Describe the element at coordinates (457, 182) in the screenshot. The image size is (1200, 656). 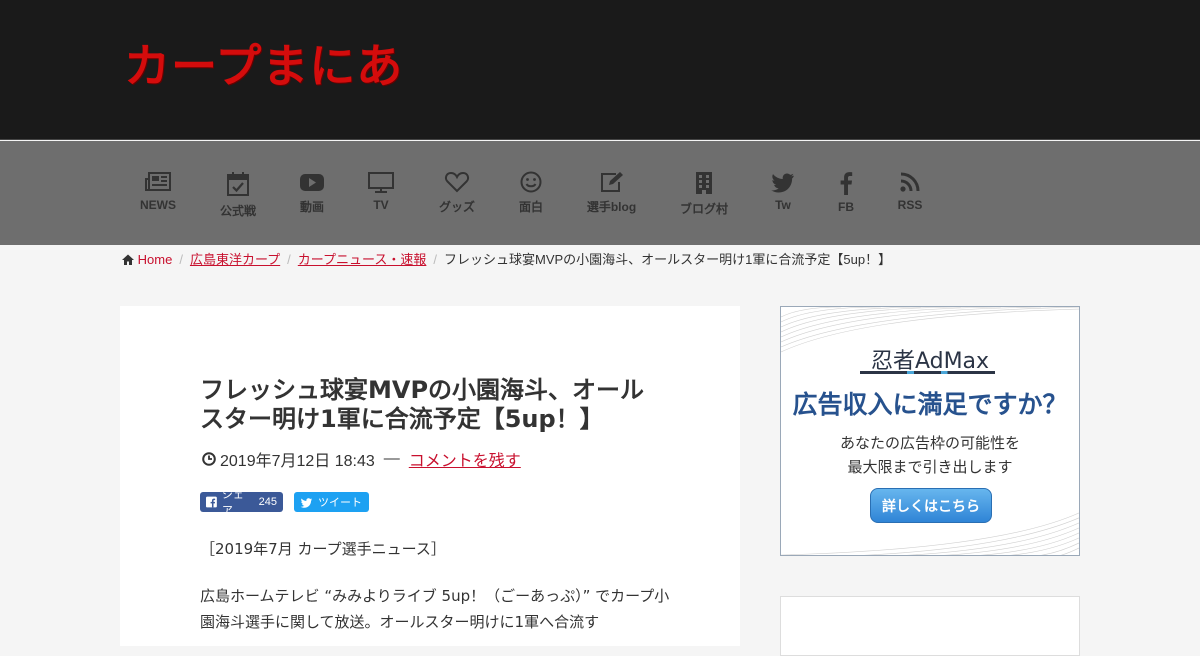
I see `heart-icon` at that location.